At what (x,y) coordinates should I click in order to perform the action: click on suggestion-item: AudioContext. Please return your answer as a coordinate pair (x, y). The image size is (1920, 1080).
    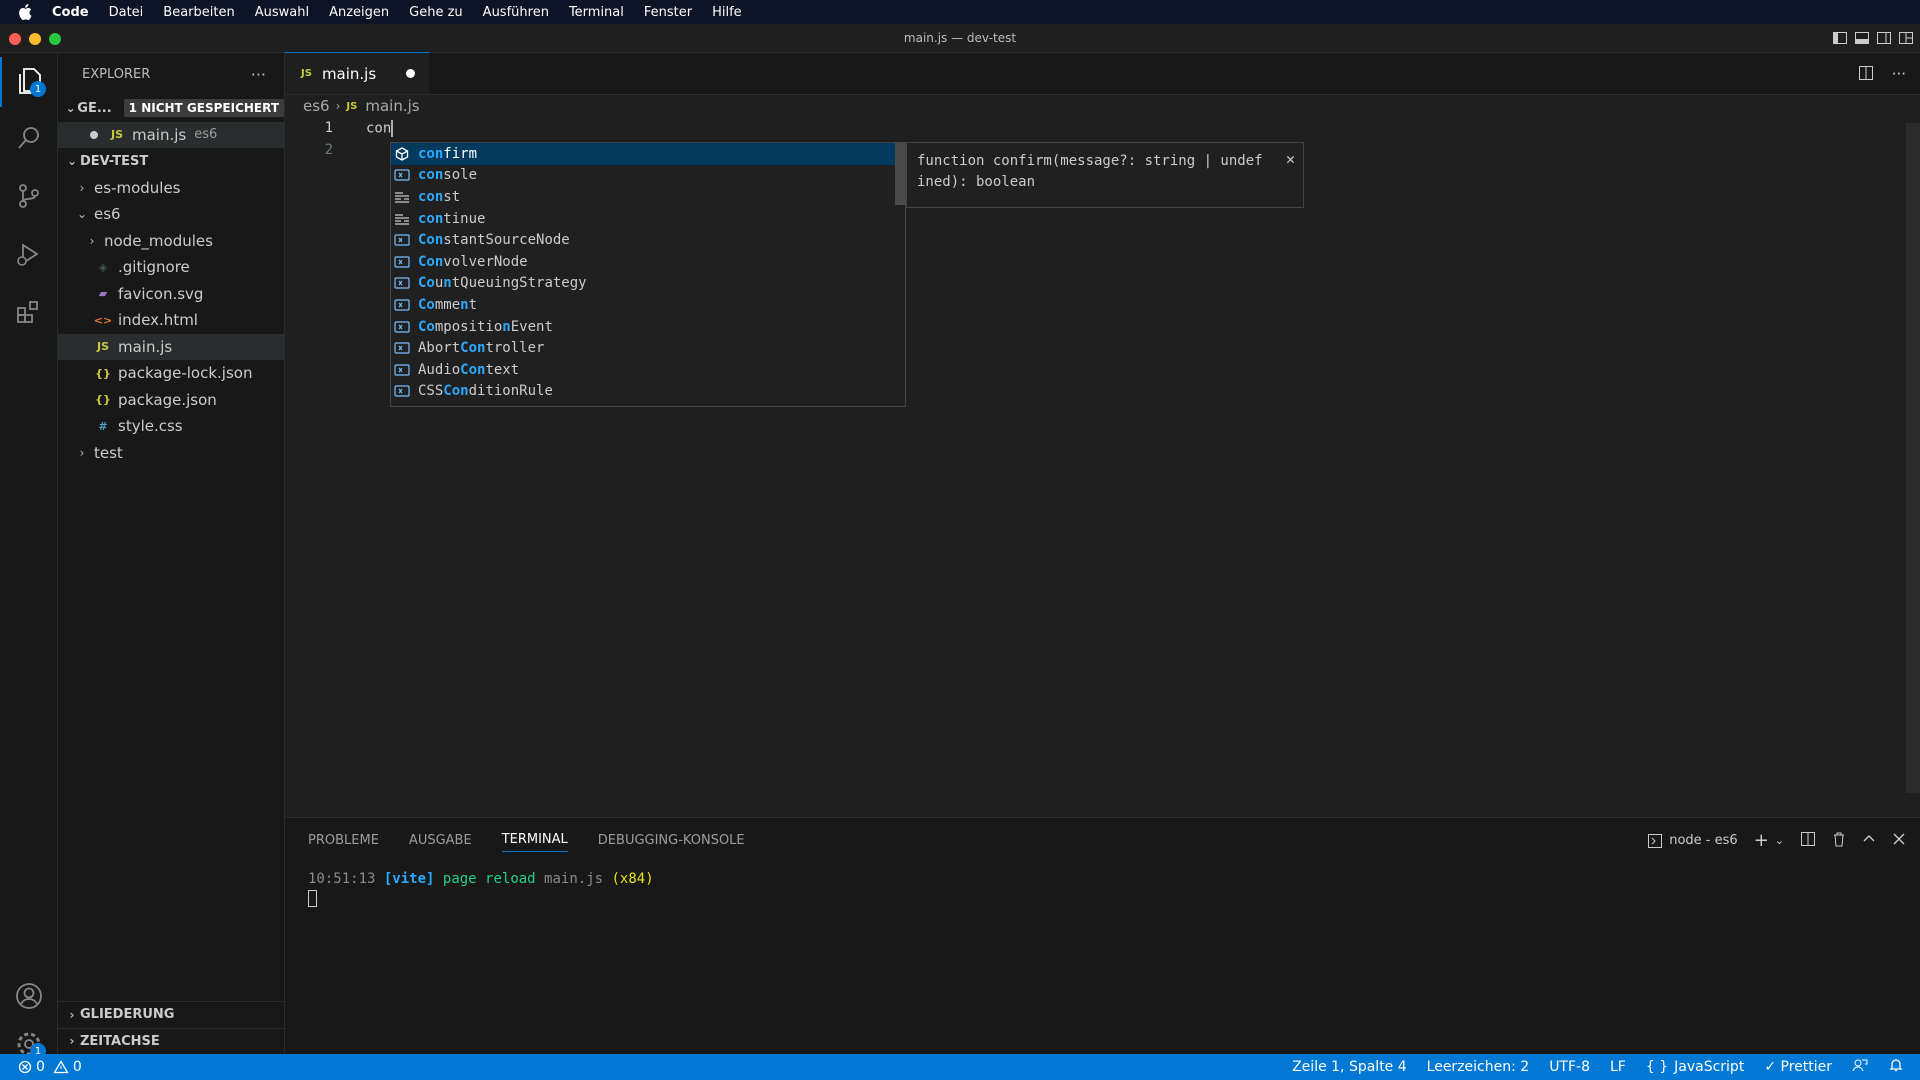
    Looking at the image, I should click on (648, 370).